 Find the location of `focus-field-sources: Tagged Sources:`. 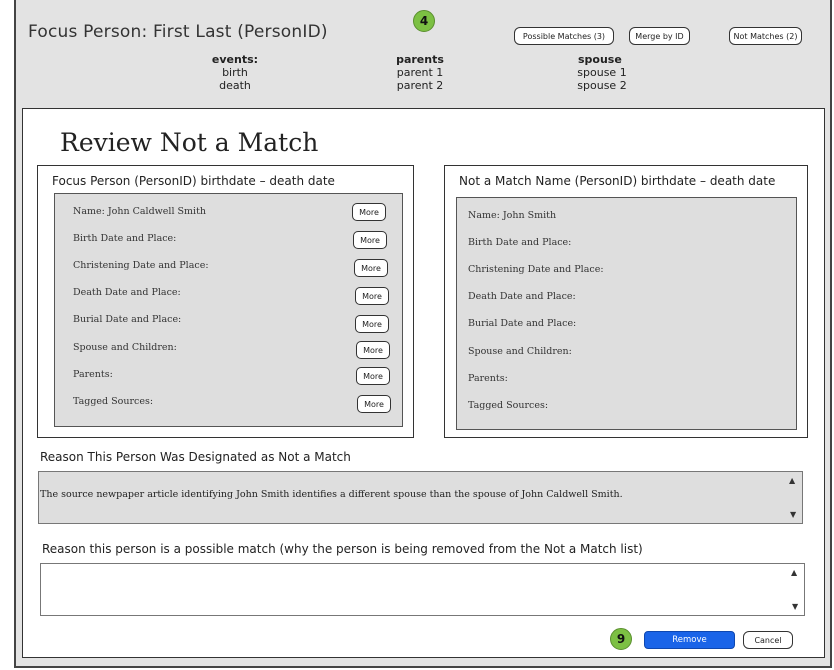

focus-field-sources: Tagged Sources: is located at coordinates (113, 401).